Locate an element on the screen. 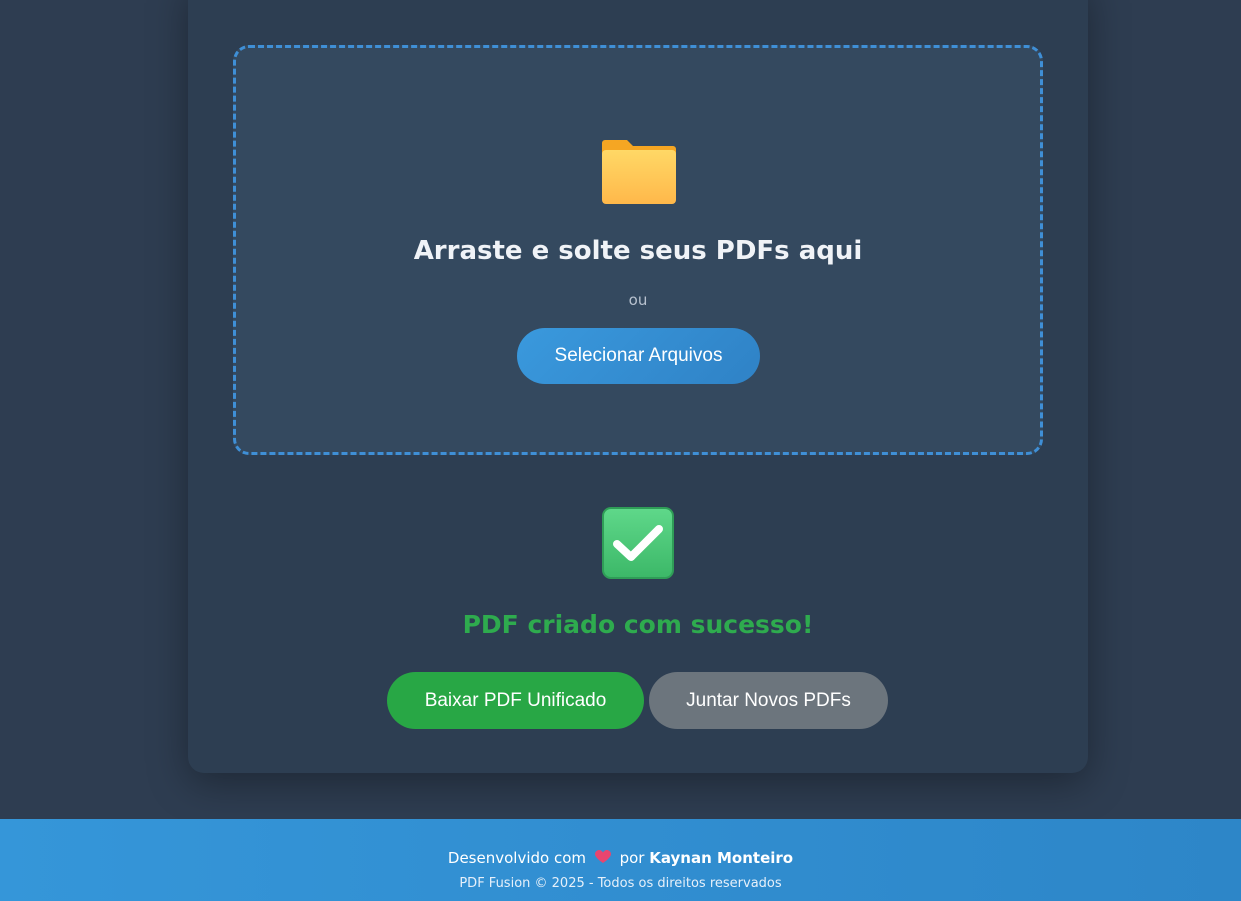  success-message: PDF criado com sucesso! is located at coordinates (638, 624).